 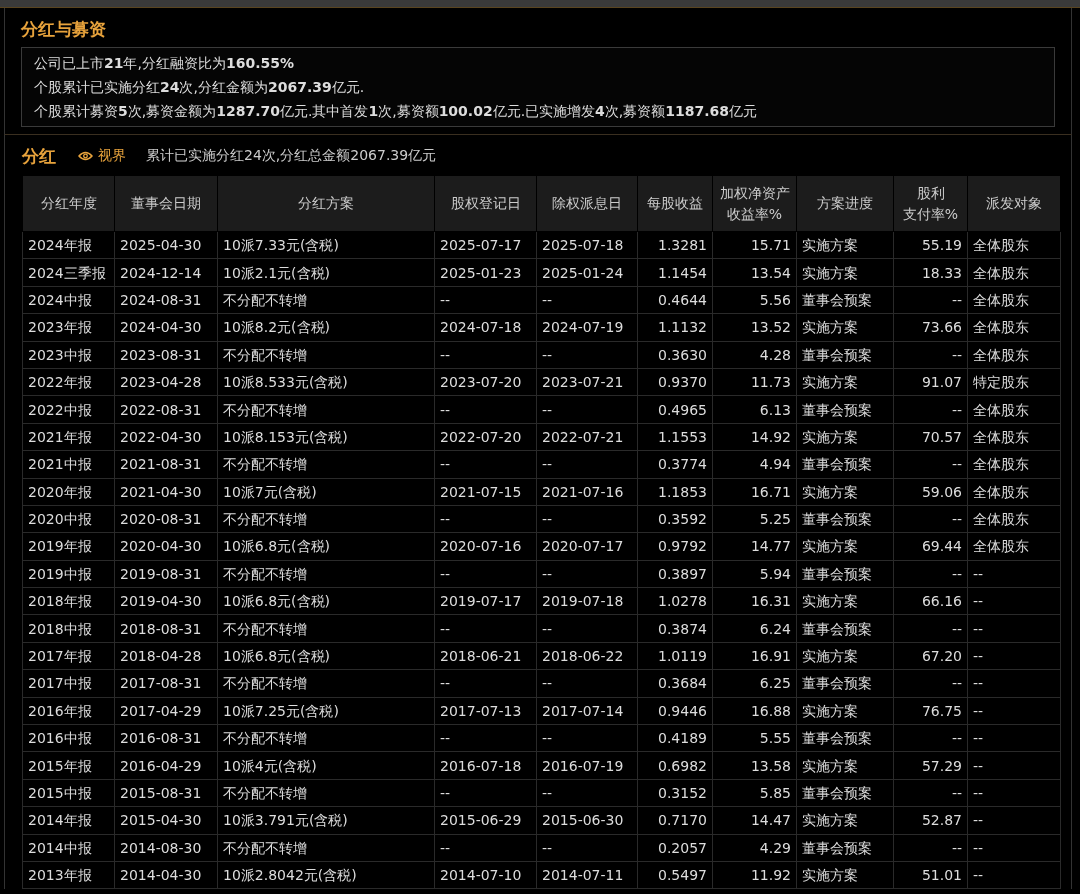 What do you see at coordinates (166, 519) in the screenshot?
I see `table-cell: 2020-08-31` at bounding box center [166, 519].